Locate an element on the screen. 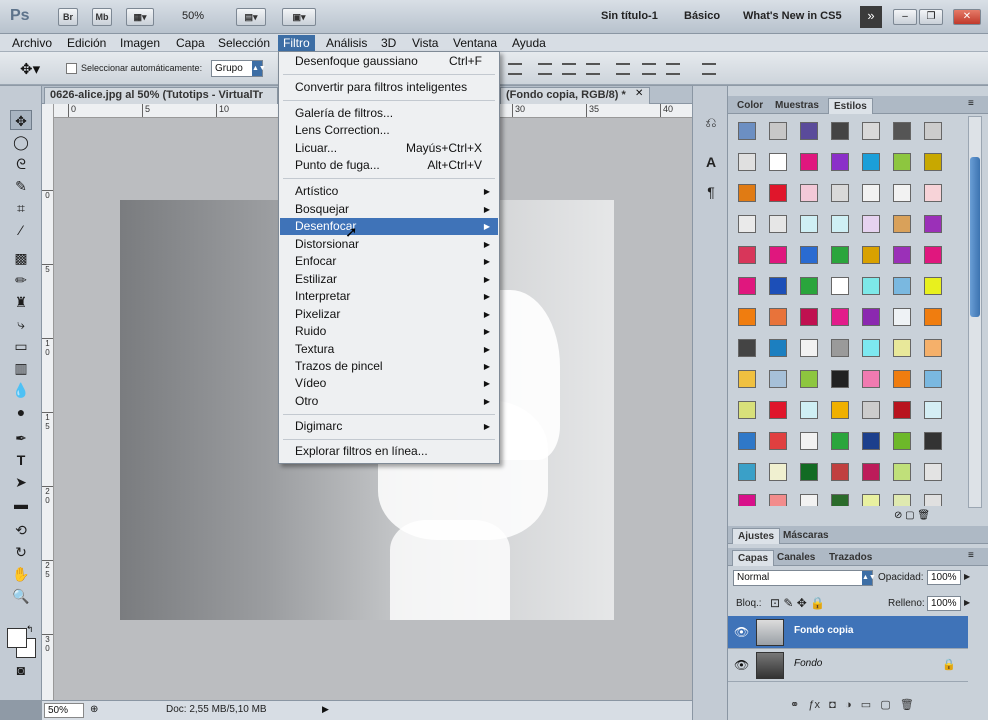 Image resolution: width=988 pixels, height=720 pixels. menu-filtro: Filtro is located at coordinates (296, 43).